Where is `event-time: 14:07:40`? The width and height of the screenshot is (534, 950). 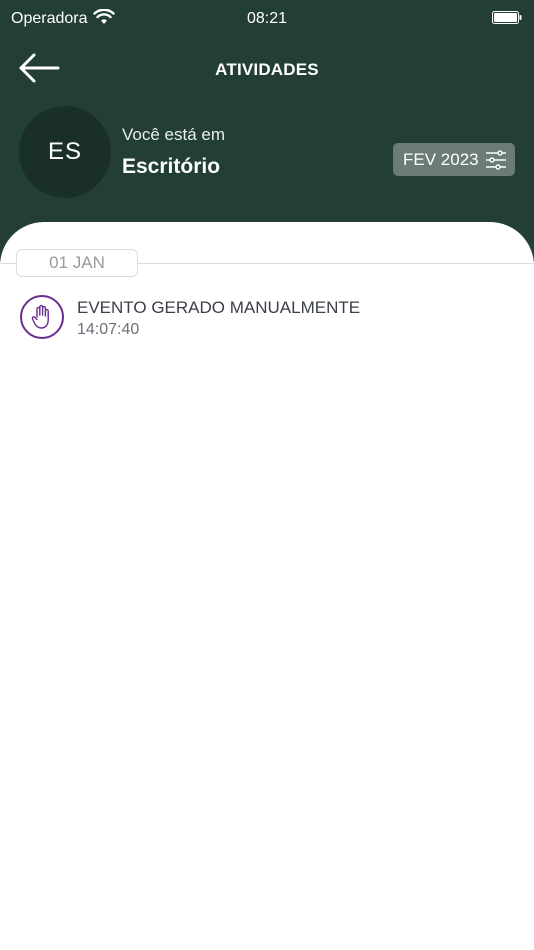
event-time: 14:07:40 is located at coordinates (108, 329).